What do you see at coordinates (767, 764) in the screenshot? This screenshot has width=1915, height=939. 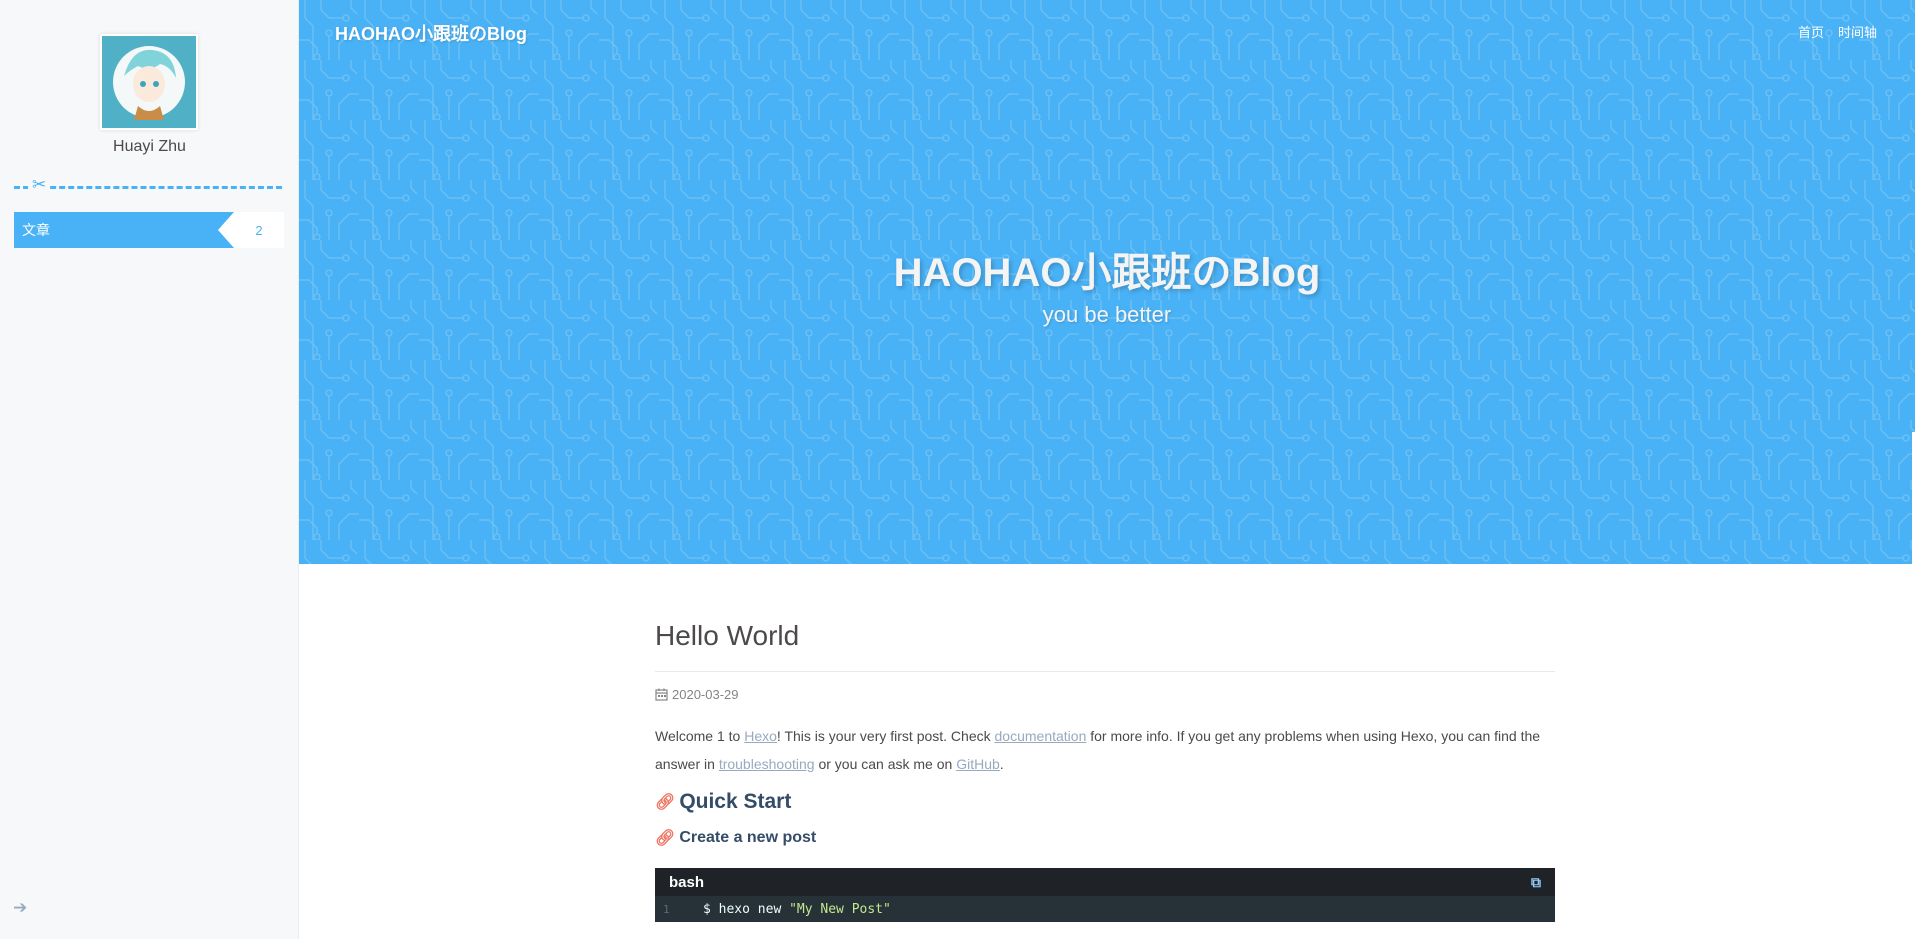 I see `troubleshooting-link: troubleshooting` at bounding box center [767, 764].